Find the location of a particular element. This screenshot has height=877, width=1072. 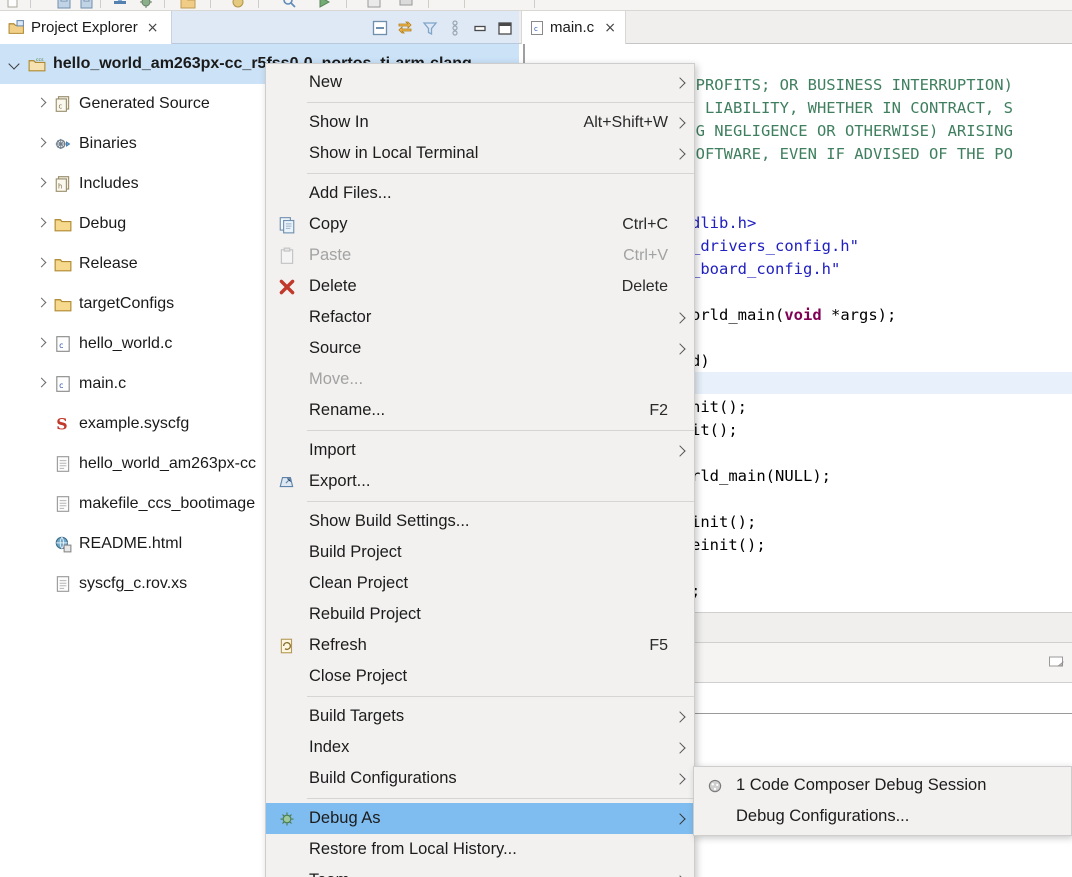

code-line: orld_main(void *args); is located at coordinates (794, 315).